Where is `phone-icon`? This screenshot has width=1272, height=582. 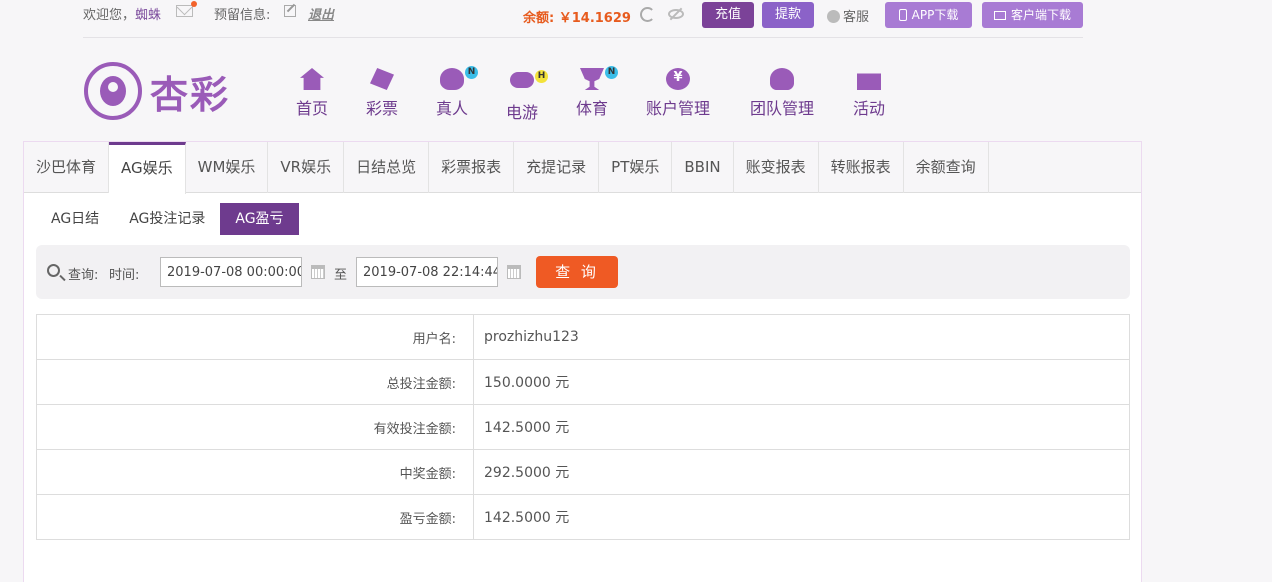 phone-icon is located at coordinates (902, 15).